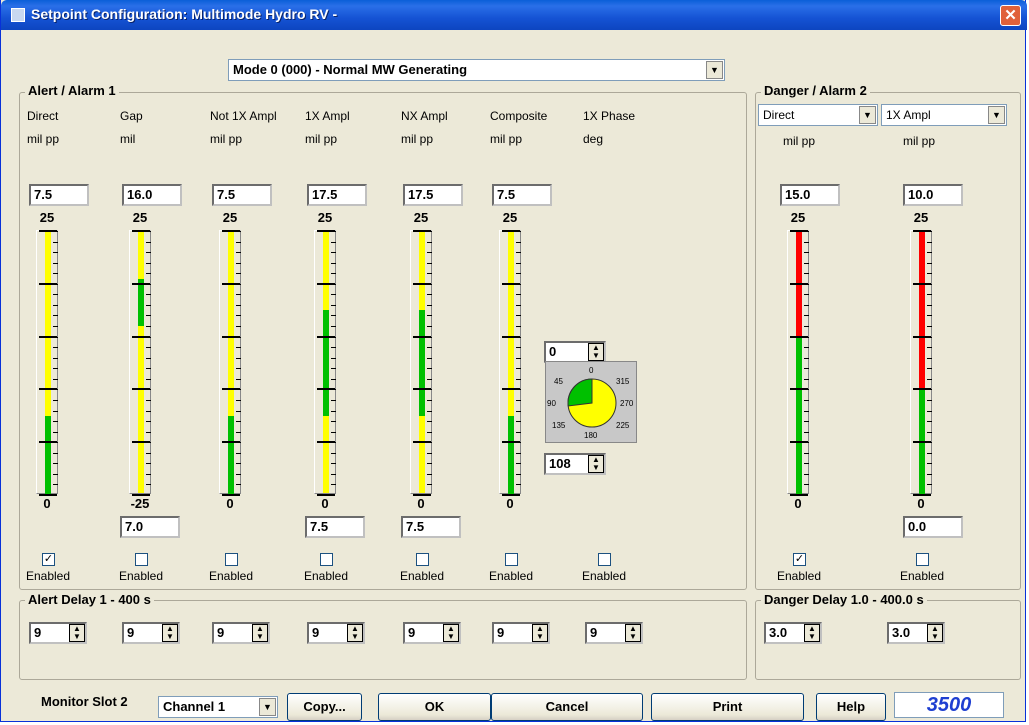 Image resolution: width=1029 pixels, height=725 pixels. Describe the element at coordinates (818, 115) in the screenshot. I see `danger-measure-select-1: Direct ▼` at that location.